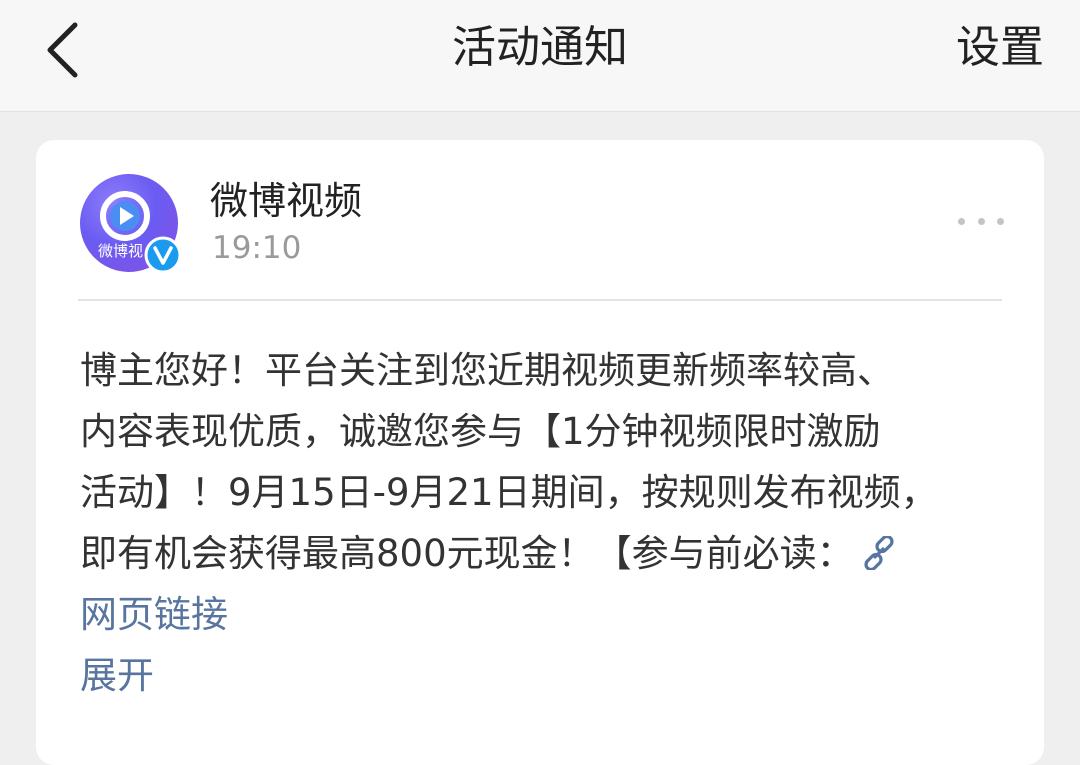 Image resolution: width=1080 pixels, height=765 pixels. I want to click on avatar: 微博视, so click(131, 224).